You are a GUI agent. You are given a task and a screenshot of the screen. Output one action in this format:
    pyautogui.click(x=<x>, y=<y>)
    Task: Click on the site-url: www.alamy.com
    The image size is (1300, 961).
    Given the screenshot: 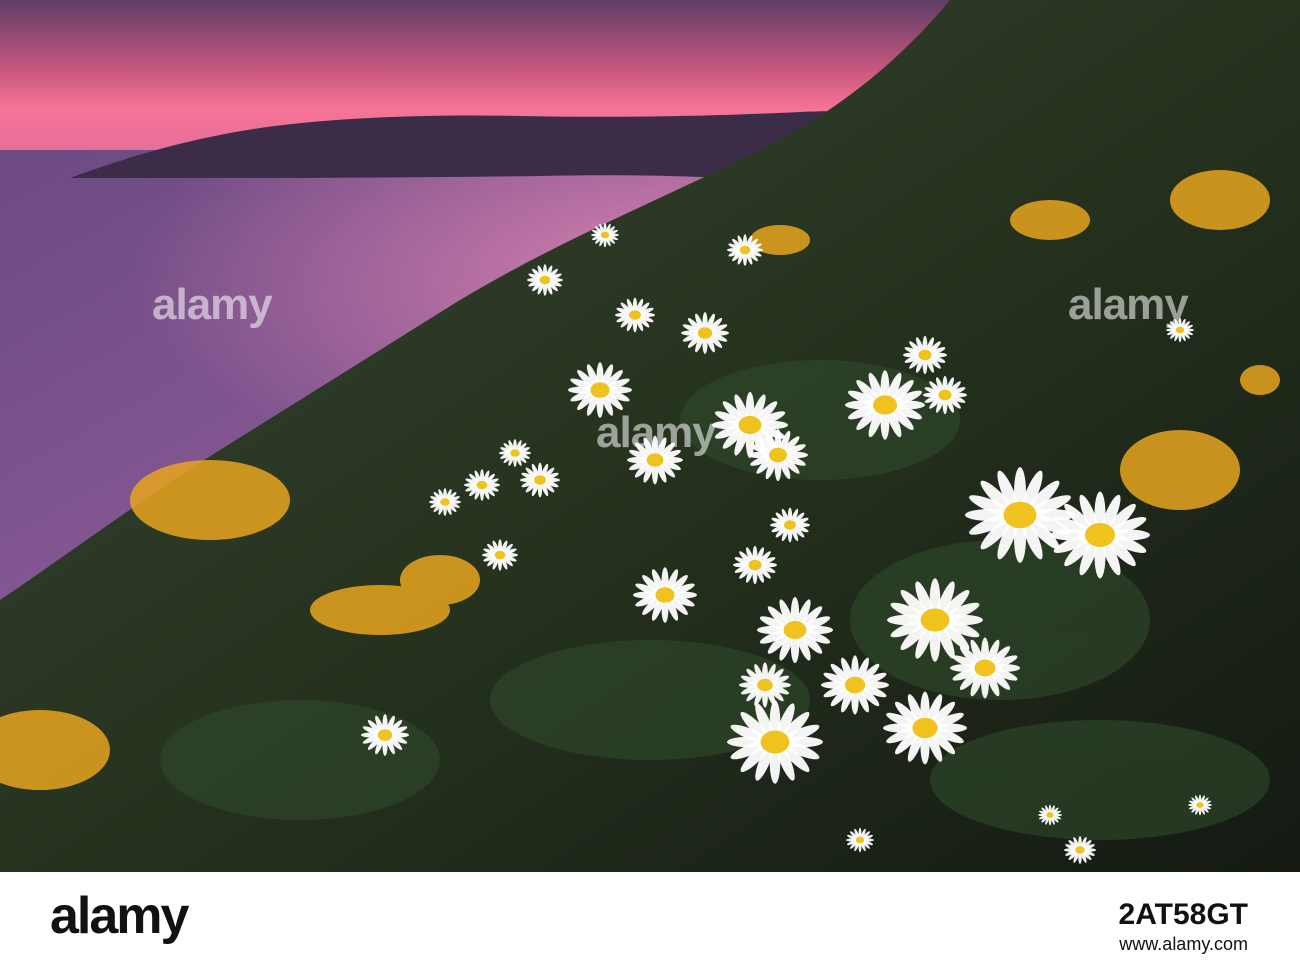 What is the action you would take?
    pyautogui.click(x=1183, y=944)
    